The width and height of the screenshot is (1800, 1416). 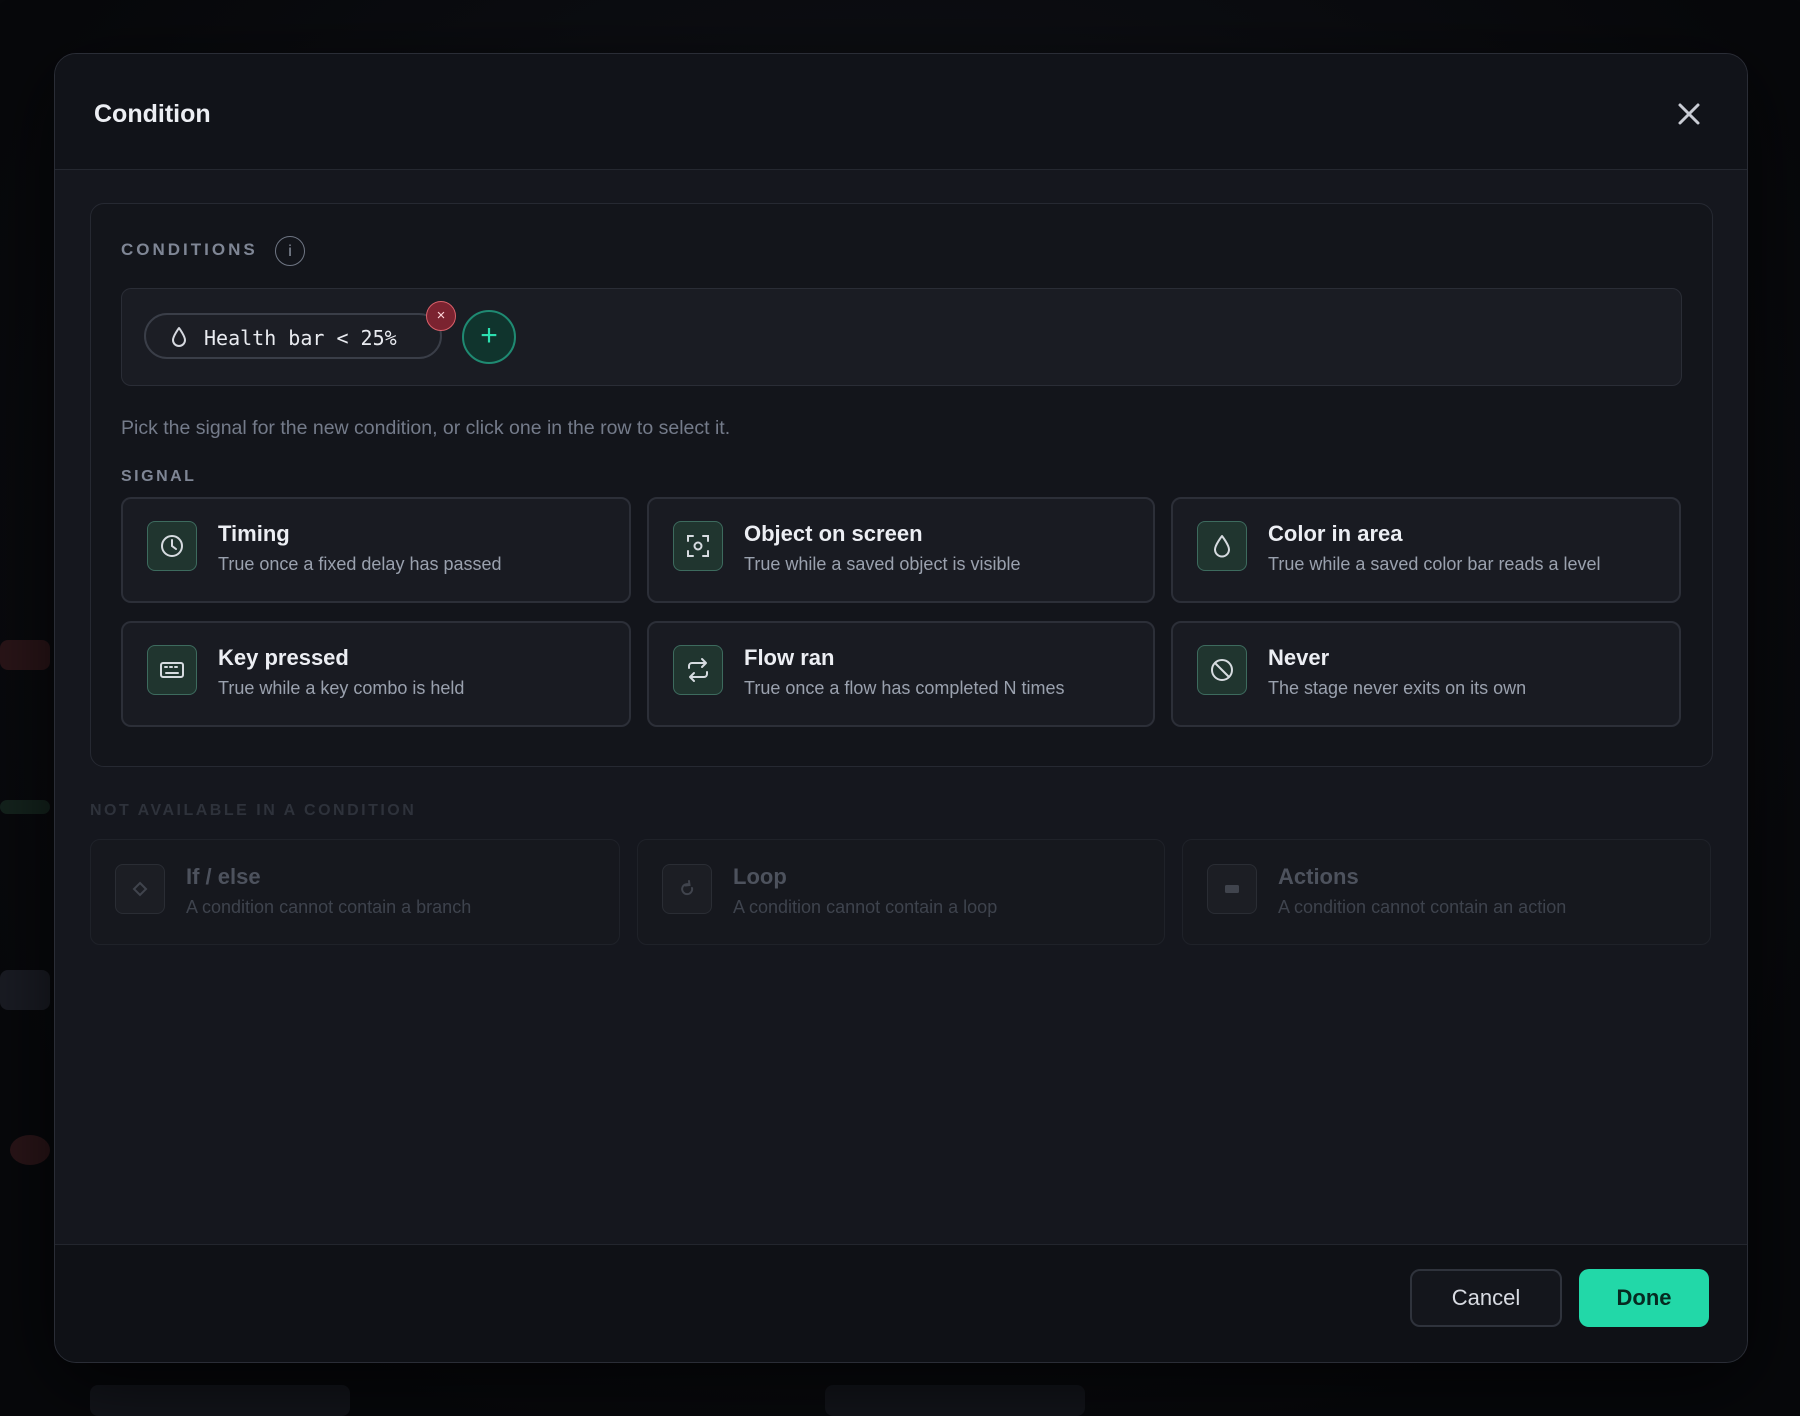 What do you see at coordinates (1222, 670) in the screenshot?
I see `ban-icon` at bounding box center [1222, 670].